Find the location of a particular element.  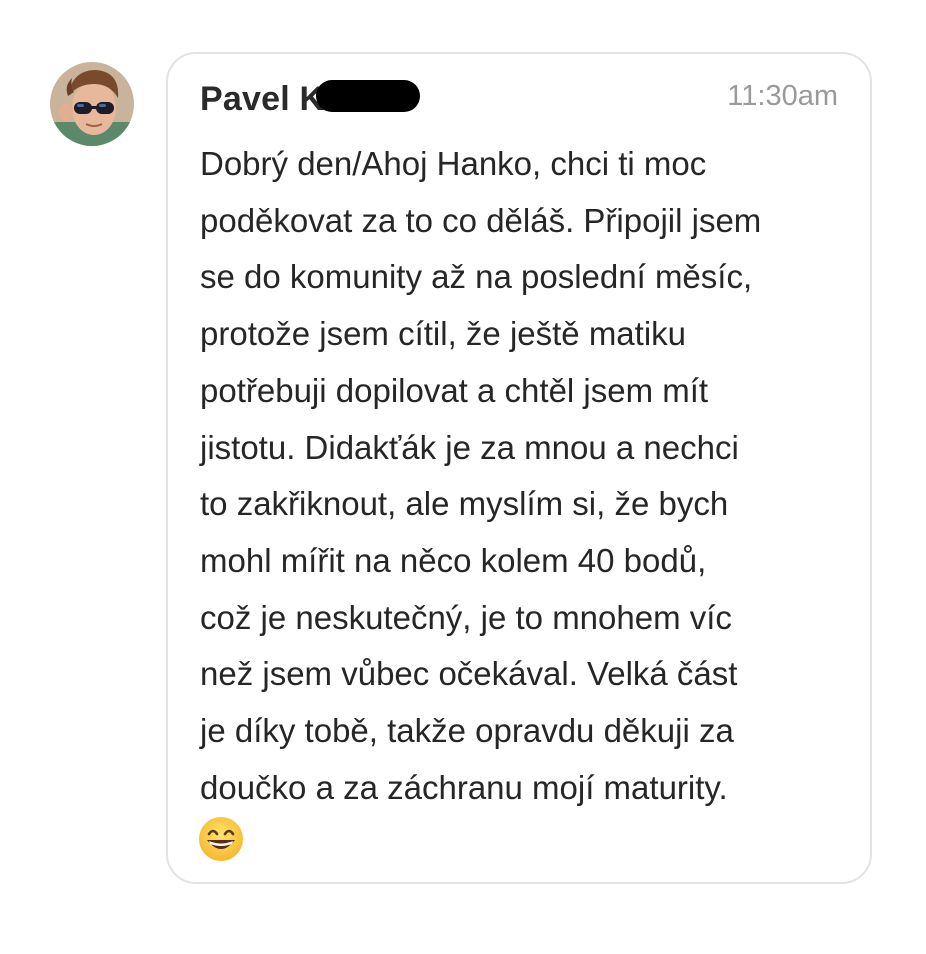

grinning-face-emoji-icon is located at coordinates (221, 839).